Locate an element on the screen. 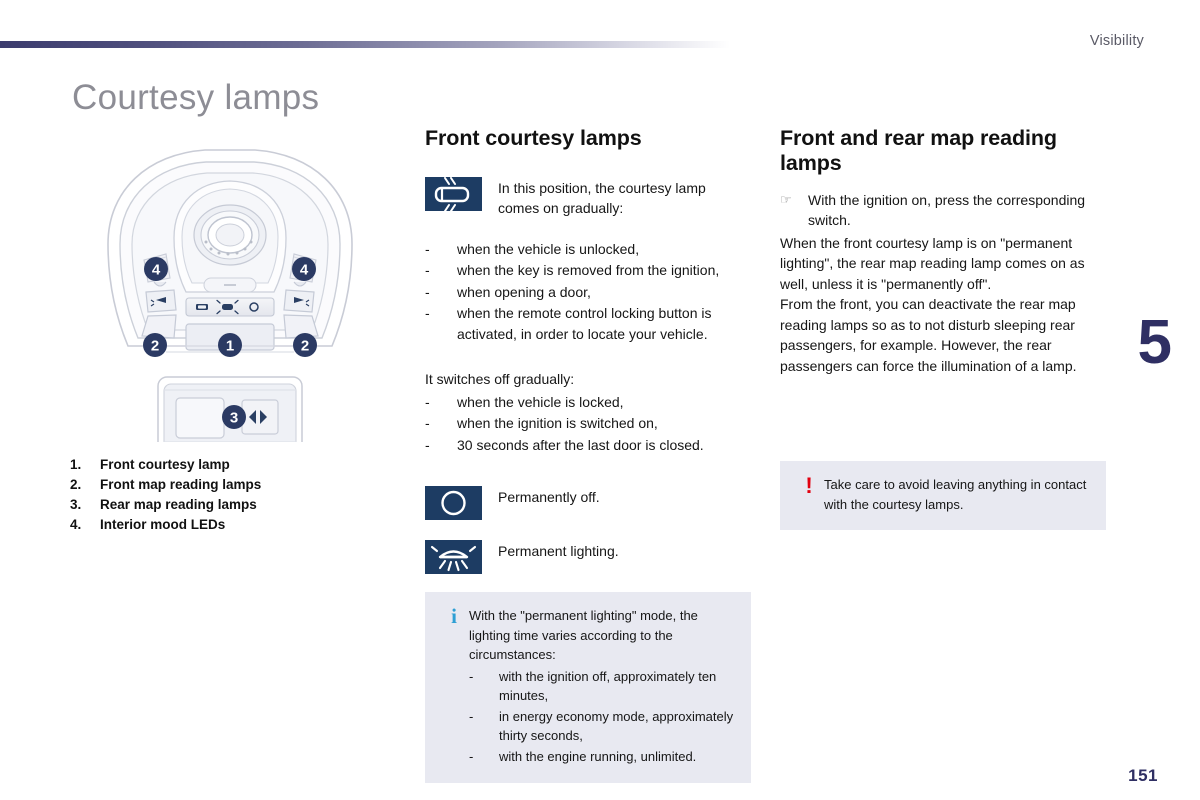 The height and width of the screenshot is (800, 1200). section-heading-map-reading-lamps: Front and rear map reading lamps is located at coordinates (918, 150).